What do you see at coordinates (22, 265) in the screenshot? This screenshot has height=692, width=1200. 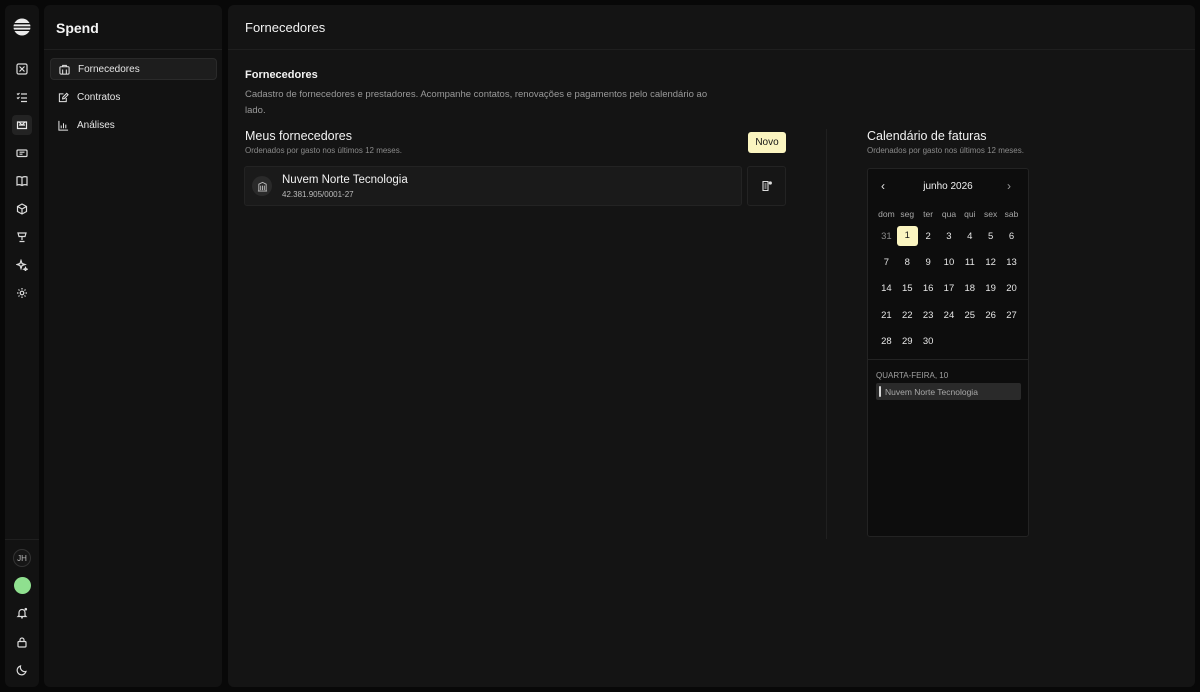 I see `sparkle-icon` at bounding box center [22, 265].